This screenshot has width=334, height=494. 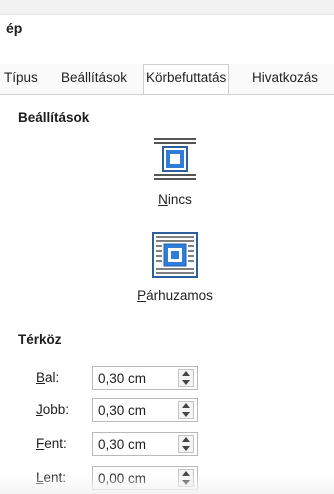 I want to click on spacing-top-increment-button, so click(x=186, y=440).